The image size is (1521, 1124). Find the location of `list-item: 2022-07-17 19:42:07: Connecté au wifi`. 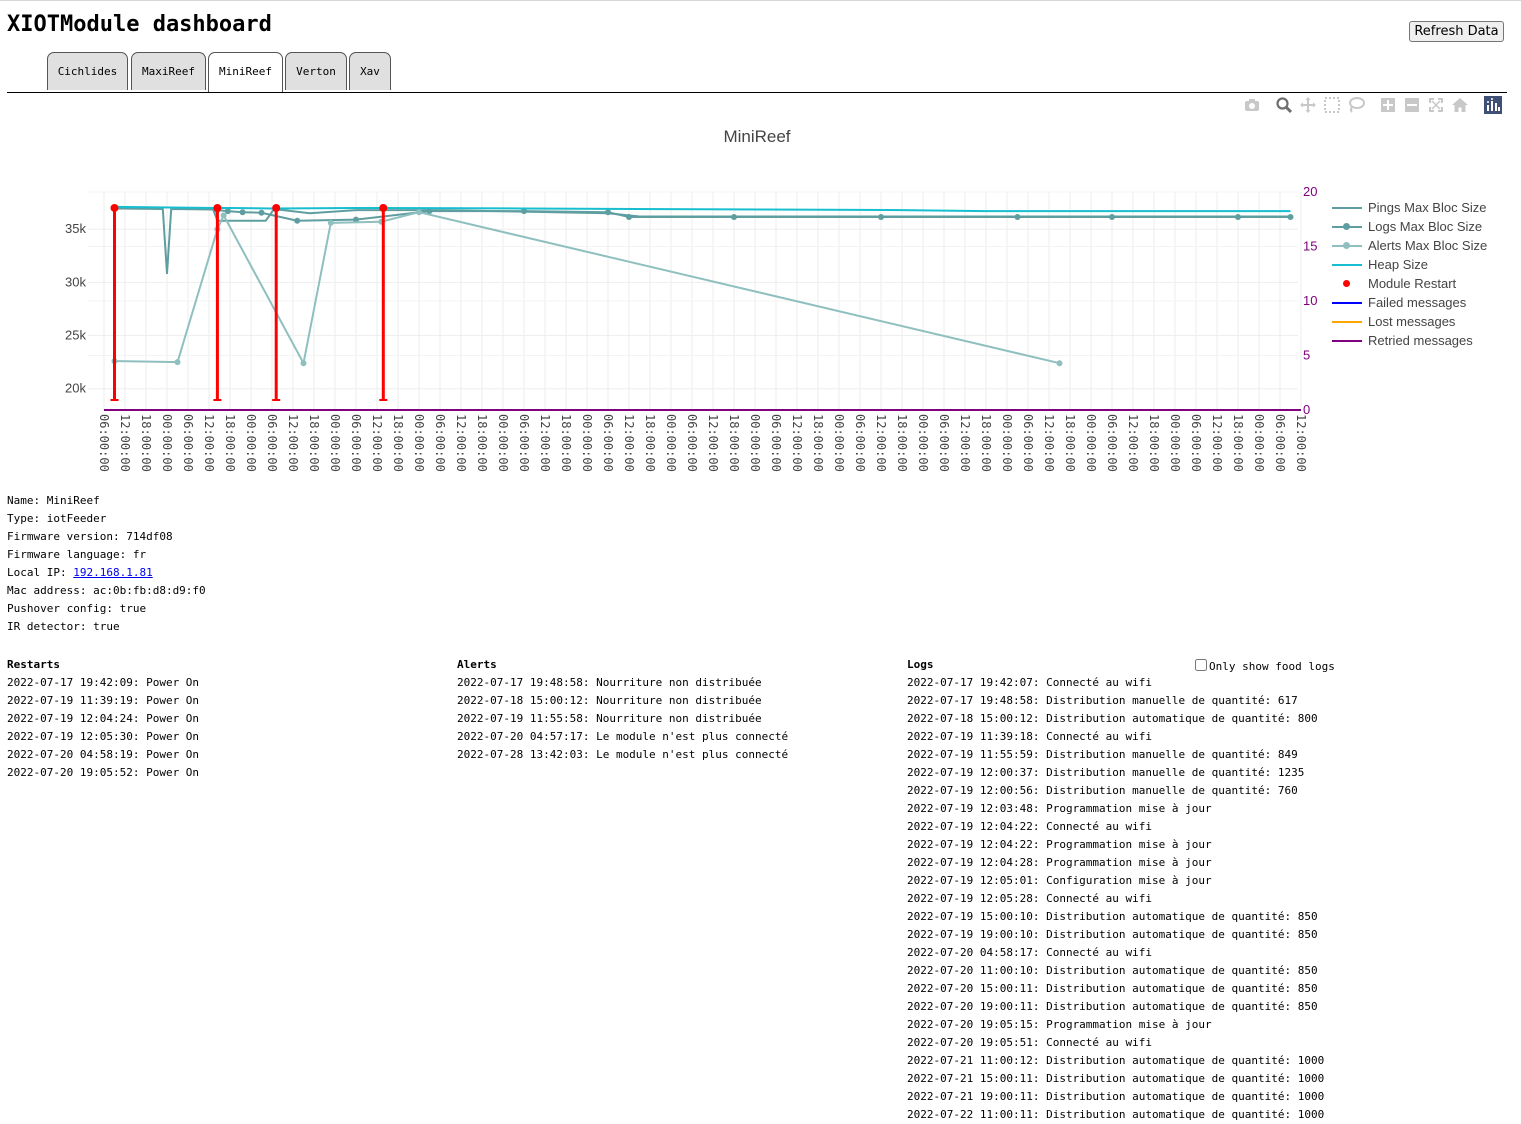

list-item: 2022-07-17 19:42:07: Connecté au wifi is located at coordinates (1030, 682).